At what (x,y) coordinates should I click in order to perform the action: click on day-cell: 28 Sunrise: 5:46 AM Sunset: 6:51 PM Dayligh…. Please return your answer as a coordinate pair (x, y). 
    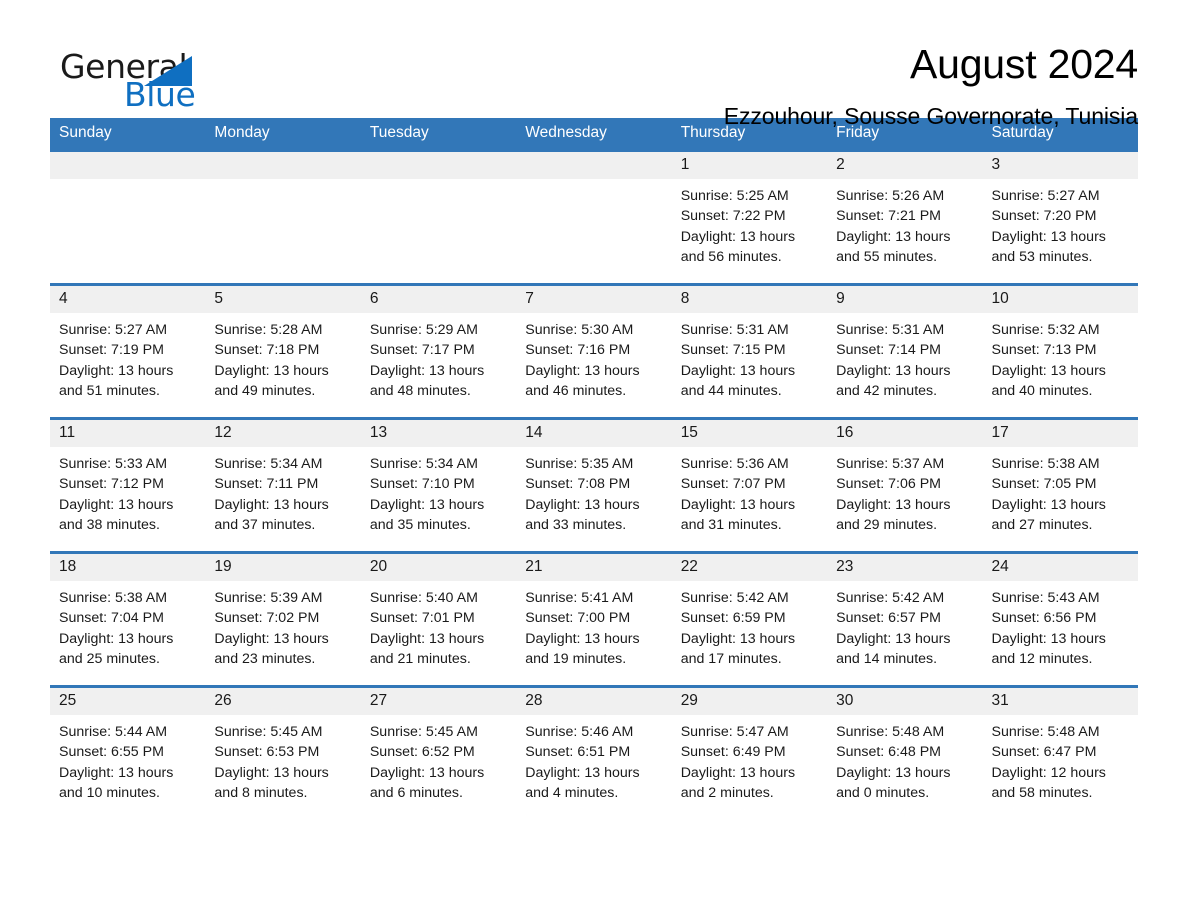
    Looking at the image, I should click on (594, 753).